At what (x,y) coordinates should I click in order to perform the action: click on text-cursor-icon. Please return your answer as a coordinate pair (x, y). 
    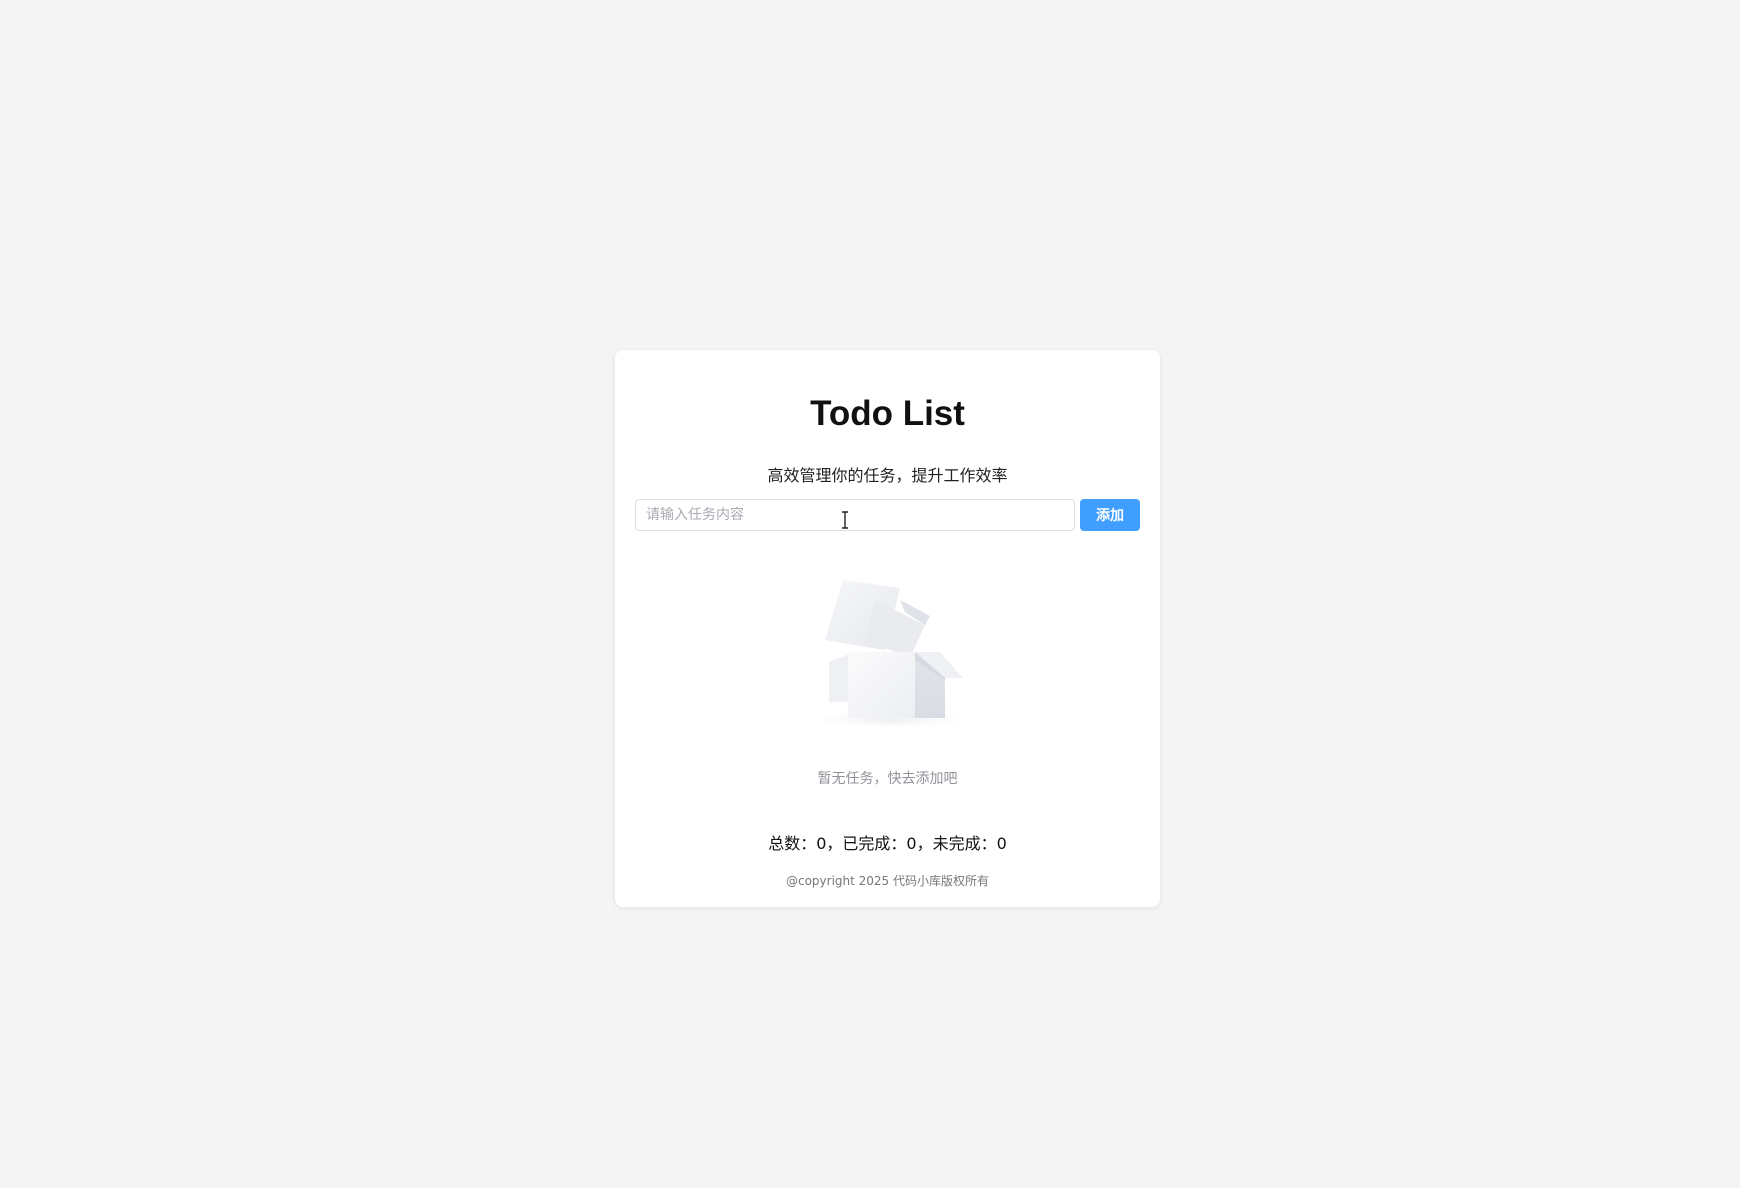
    Looking at the image, I should click on (845, 520).